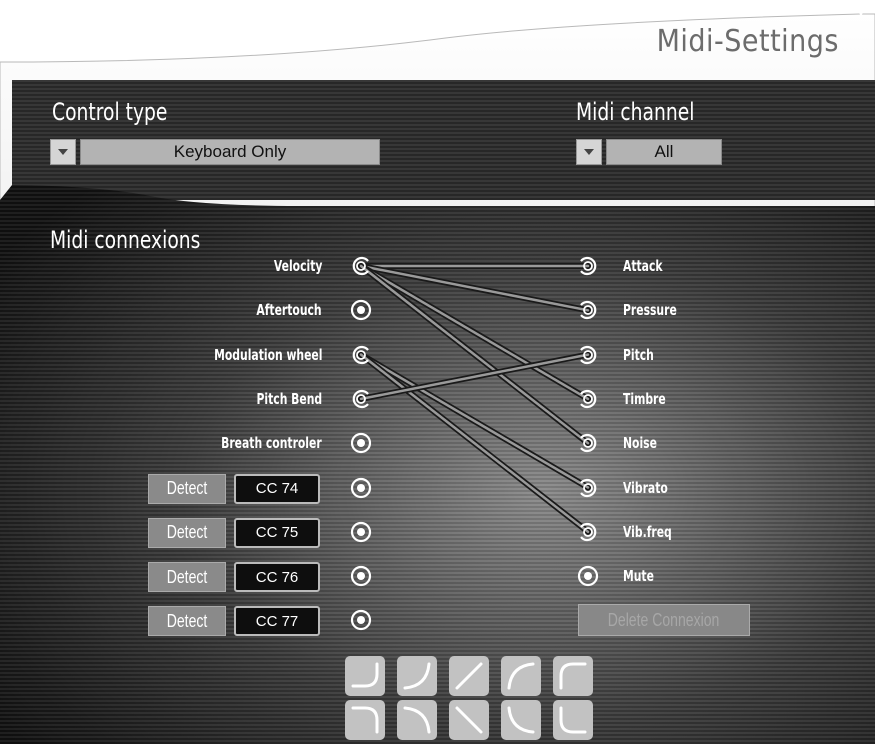  I want to click on output-port-pitch, so click(588, 355).